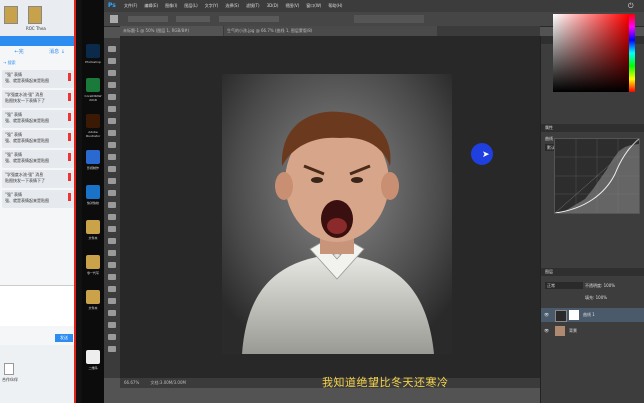  Describe the element at coordinates (131, 382) in the screenshot. I see `zoom-level: 66.67%` at that location.